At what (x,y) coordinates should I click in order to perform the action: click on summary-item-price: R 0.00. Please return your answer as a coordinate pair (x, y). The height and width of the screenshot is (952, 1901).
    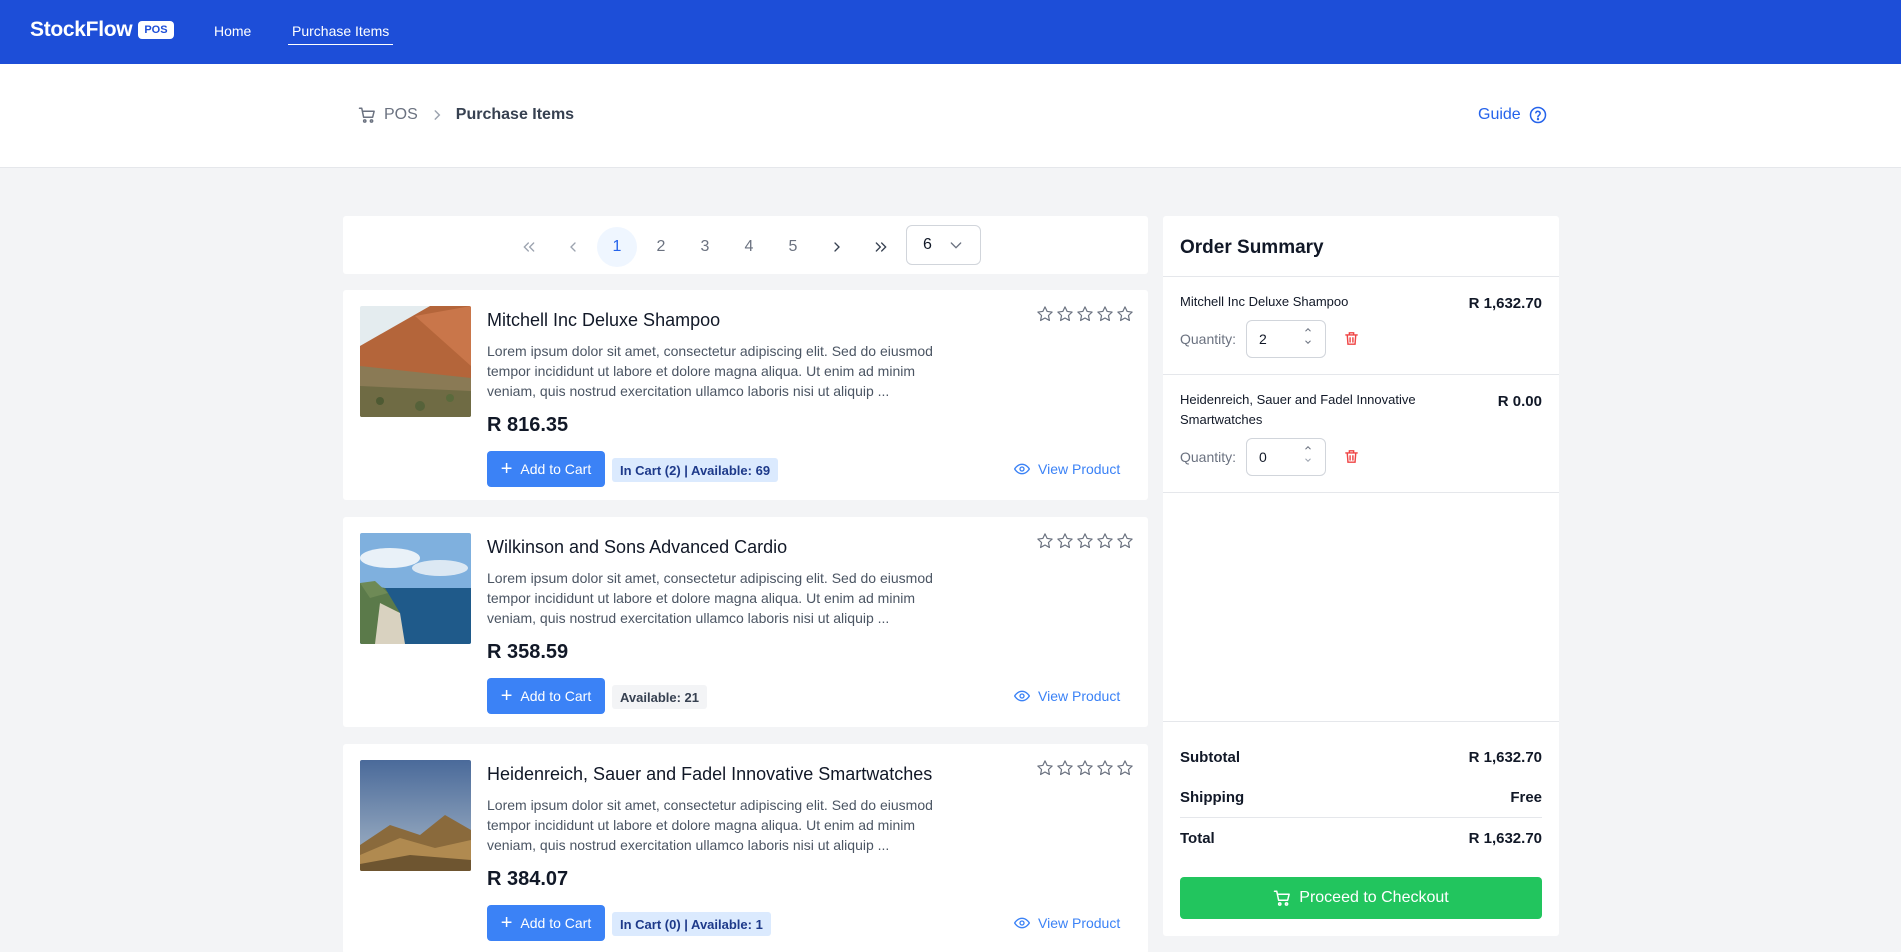
    Looking at the image, I should click on (1519, 401).